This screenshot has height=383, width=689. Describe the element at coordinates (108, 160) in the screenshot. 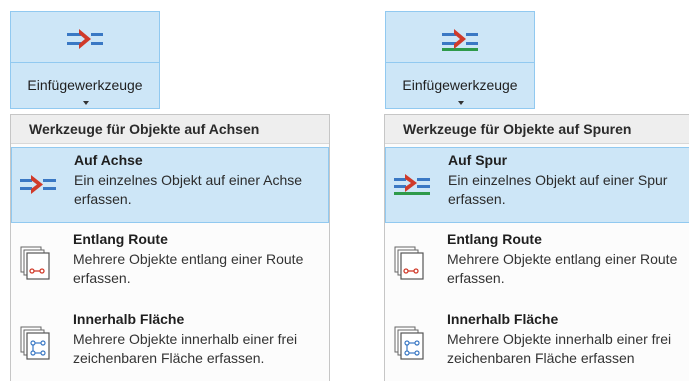

I see `item-title: Auf Achse` at that location.